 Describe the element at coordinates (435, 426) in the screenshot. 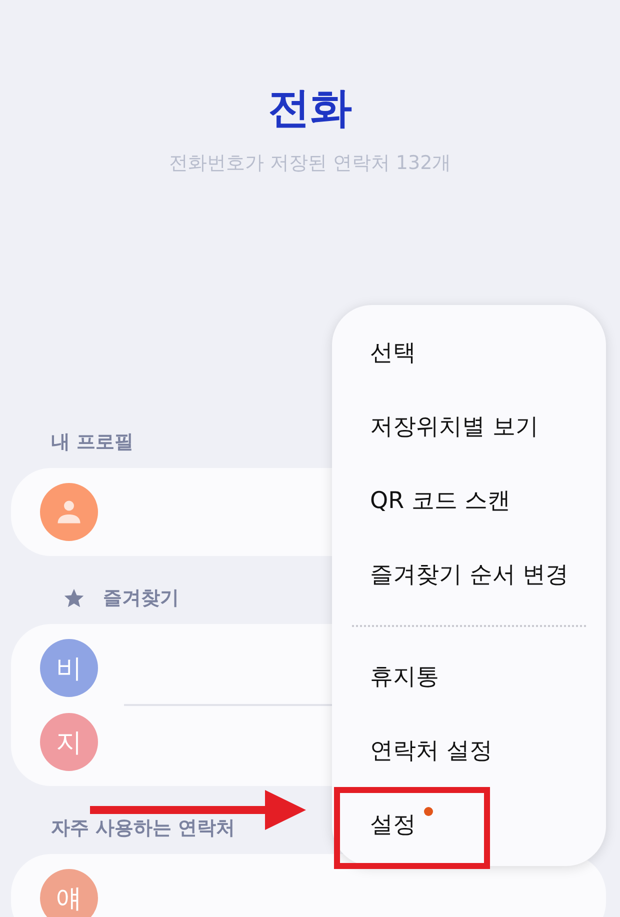

I see `menu-item: 저장위치별 보기` at that location.